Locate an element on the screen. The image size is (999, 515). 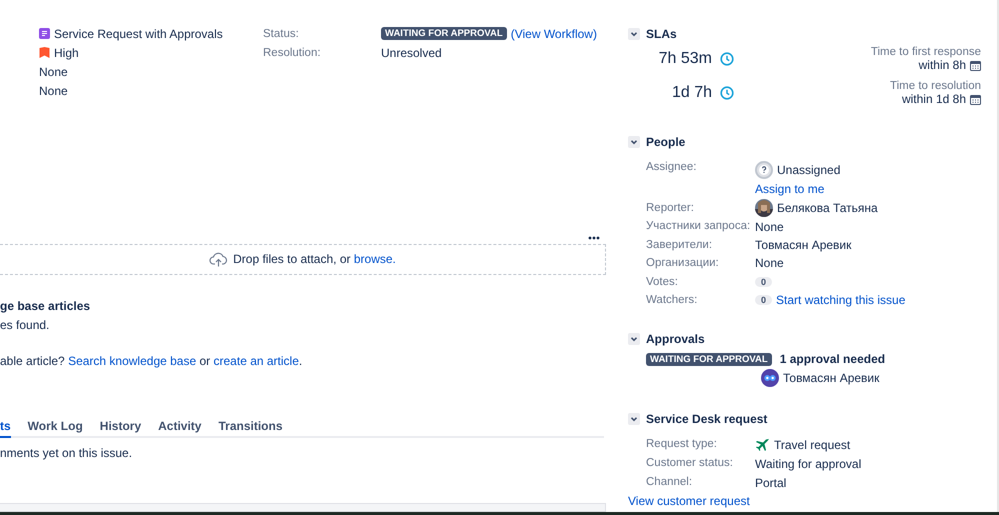
section-heading: SLAs is located at coordinates (661, 34).